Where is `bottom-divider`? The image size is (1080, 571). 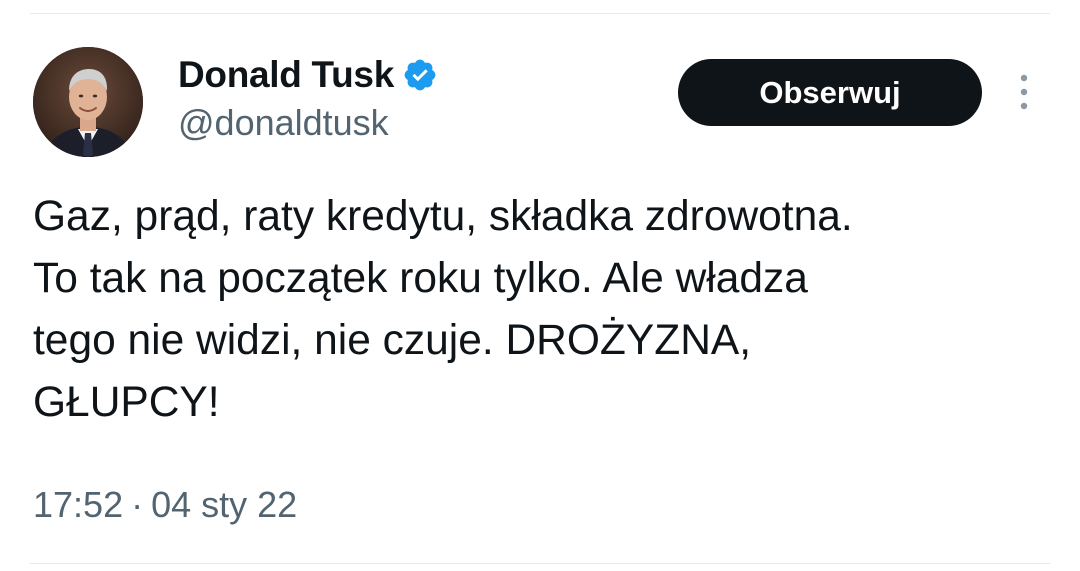
bottom-divider is located at coordinates (540, 563).